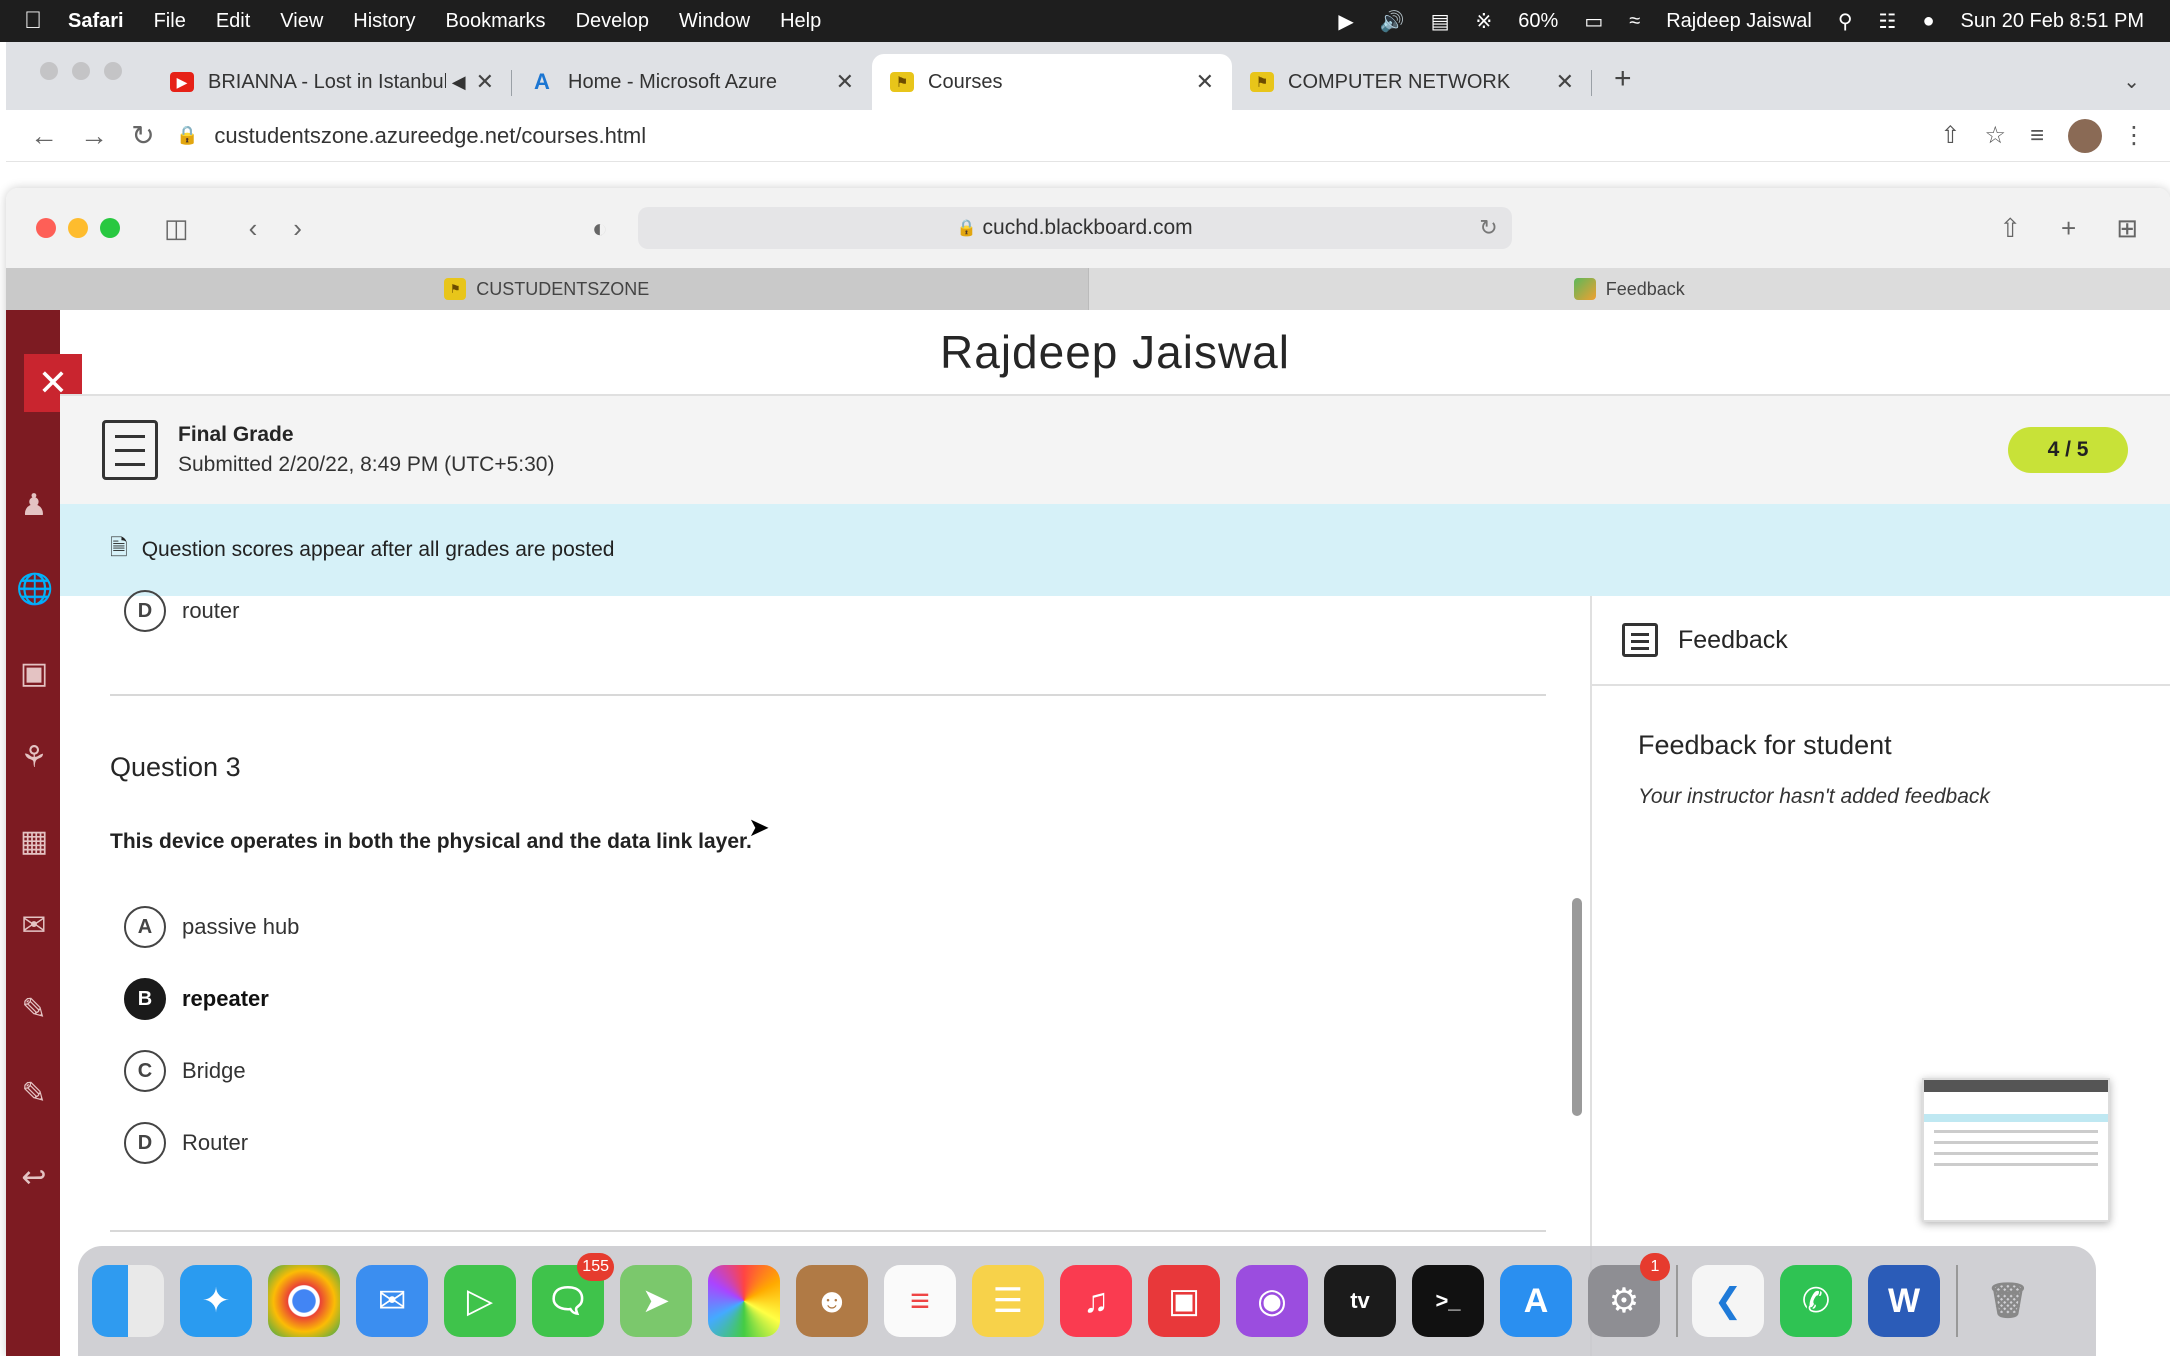 Image resolution: width=2170 pixels, height=1356 pixels. Describe the element at coordinates (2085, 135) in the screenshot. I see `profile-avatar` at that location.